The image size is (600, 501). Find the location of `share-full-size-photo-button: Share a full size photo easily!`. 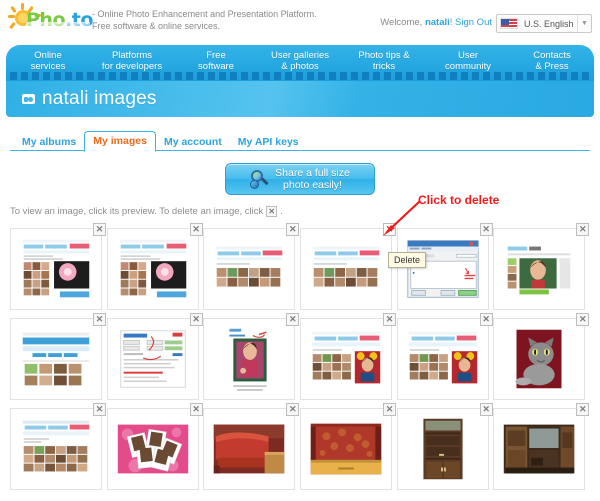

share-full-size-photo-button: Share a full size photo easily! is located at coordinates (300, 179).